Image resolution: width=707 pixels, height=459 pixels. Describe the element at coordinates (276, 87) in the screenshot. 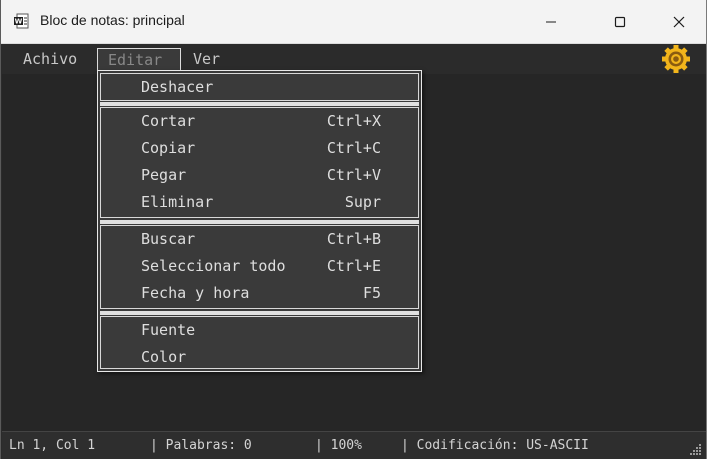

I see `menu-item-deshacer: Deshacer` at that location.